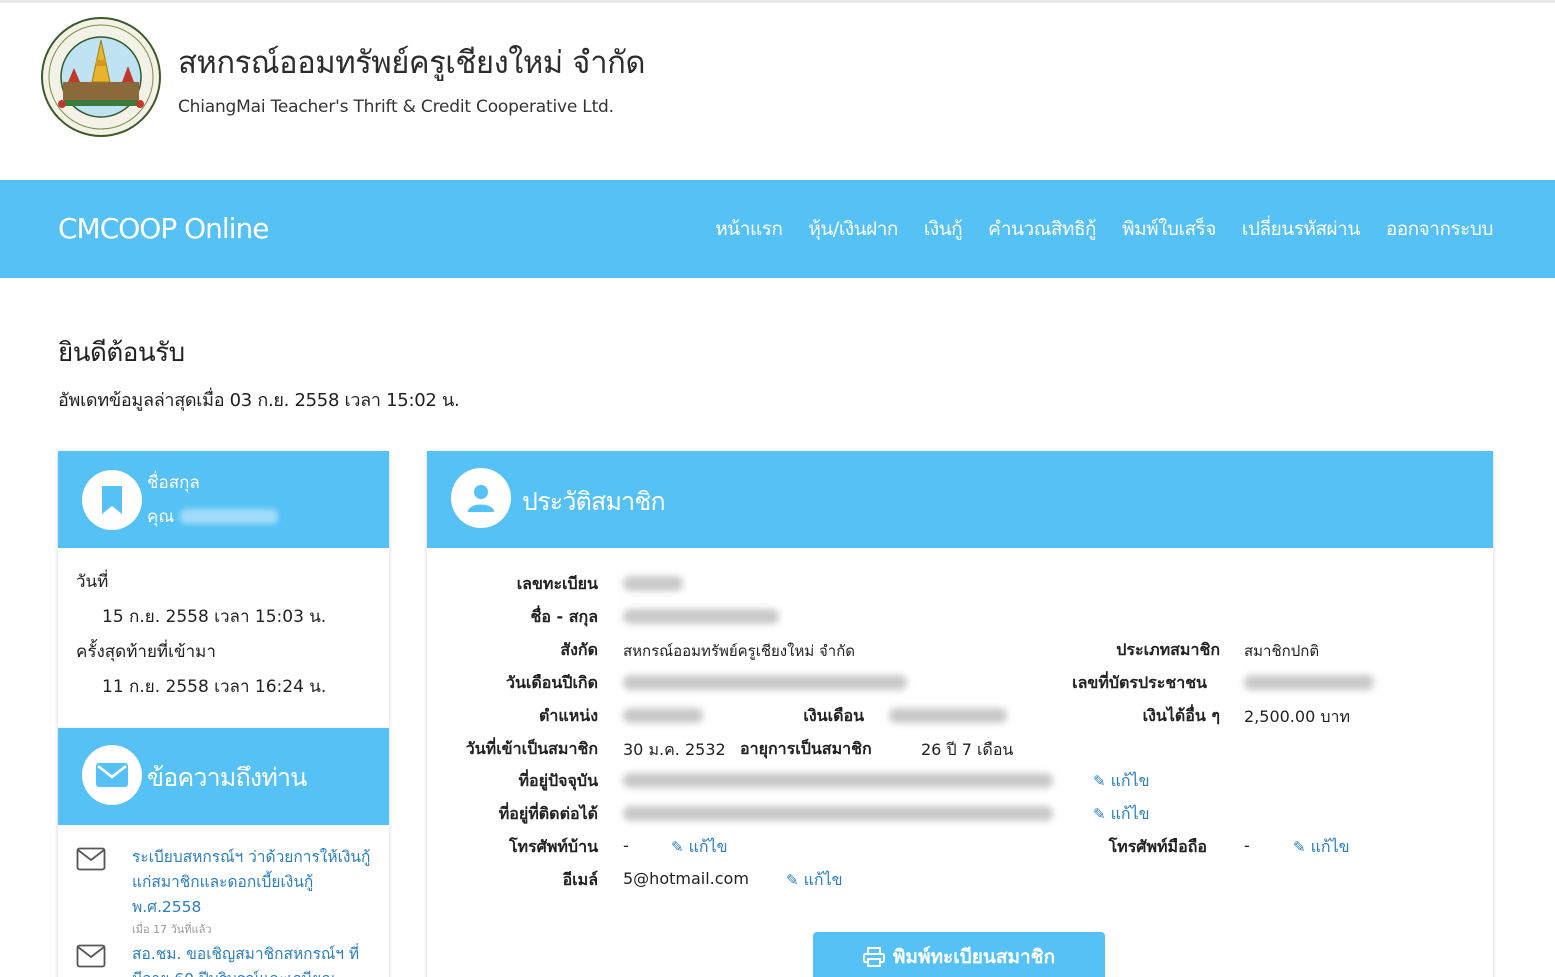 The image size is (1555, 977). What do you see at coordinates (626, 845) in the screenshot?
I see `home-phone-value: -` at bounding box center [626, 845].